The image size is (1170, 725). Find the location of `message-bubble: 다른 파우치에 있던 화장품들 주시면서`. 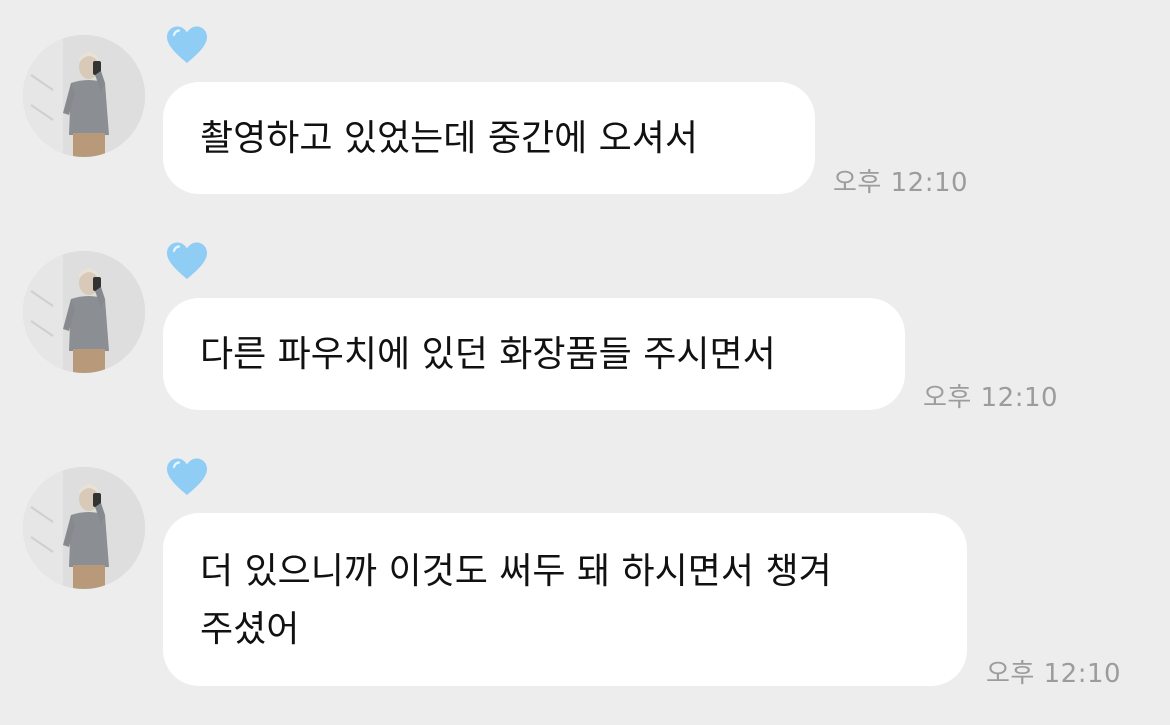

message-bubble: 다른 파우치에 있던 화장품들 주시면서 is located at coordinates (534, 354).